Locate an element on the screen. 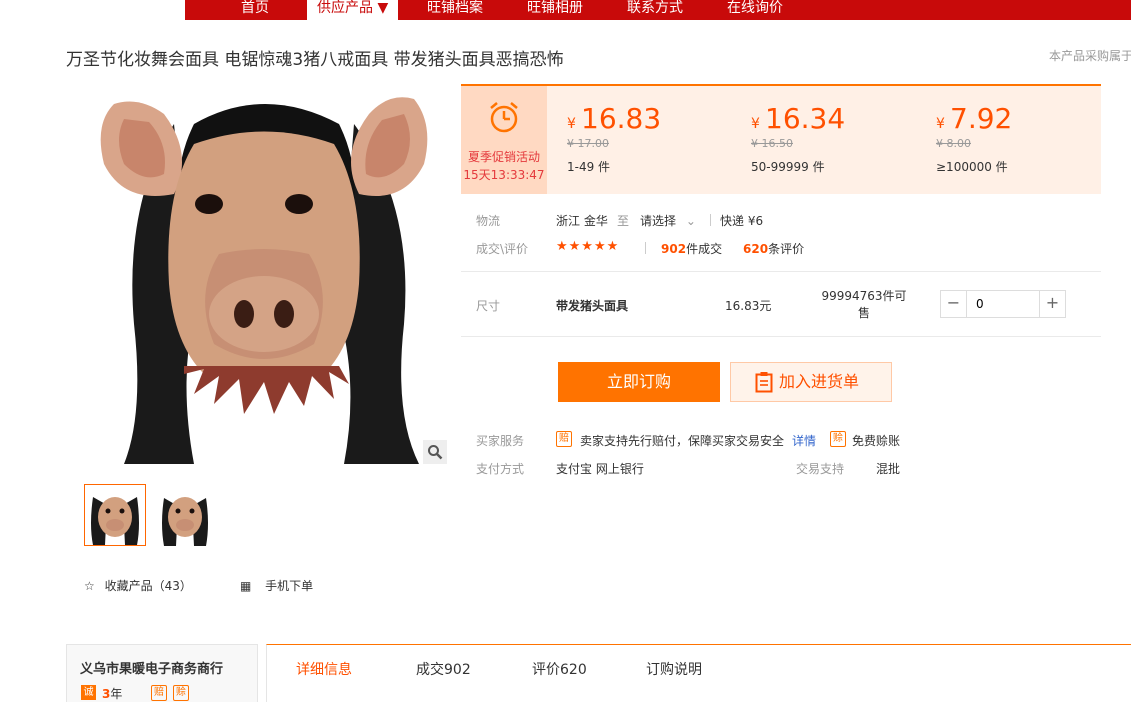 This screenshot has width=1131, height=702. sku-stock: 99994763件可售 is located at coordinates (864, 304).